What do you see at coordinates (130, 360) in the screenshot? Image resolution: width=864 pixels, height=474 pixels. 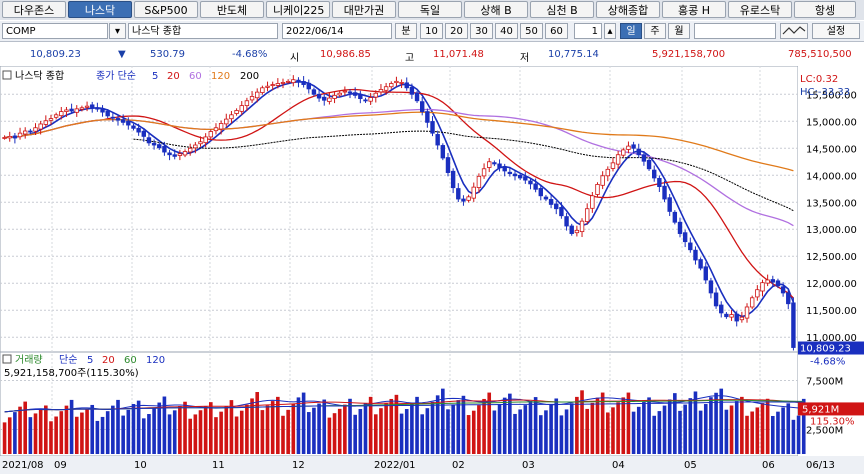 I see `volume-legend-ma-60: 60` at bounding box center [130, 360].